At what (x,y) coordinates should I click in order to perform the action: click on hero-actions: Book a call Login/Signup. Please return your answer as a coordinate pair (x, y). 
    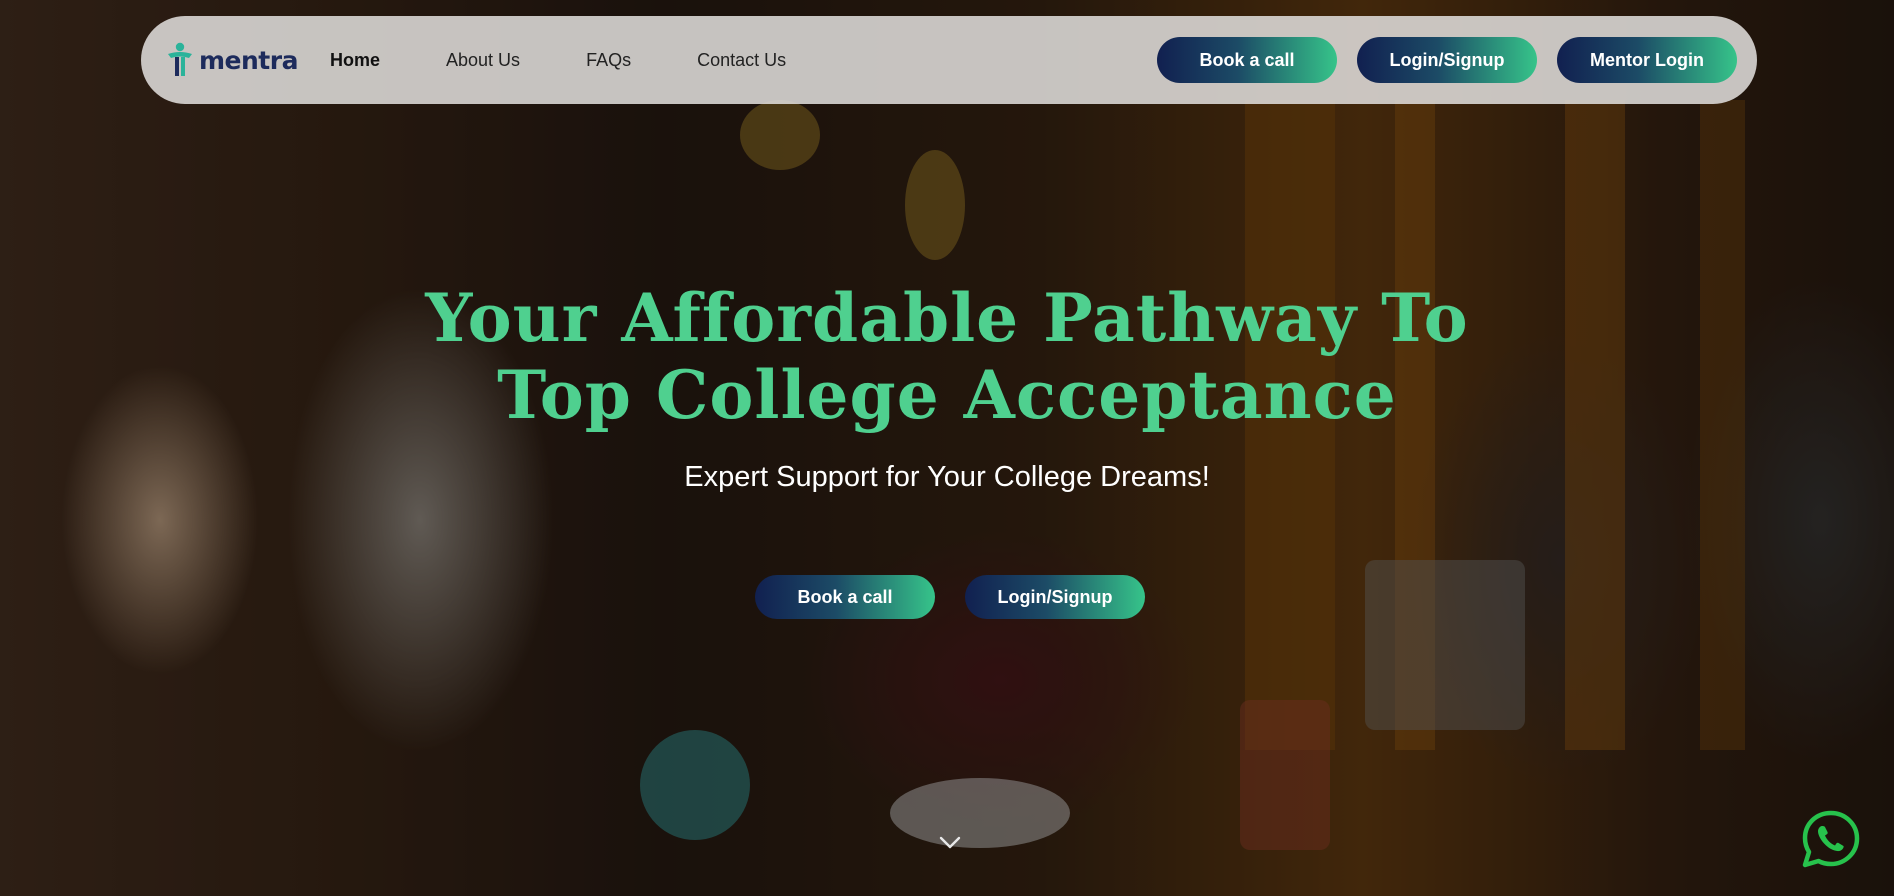
    Looking at the image, I should click on (950, 597).